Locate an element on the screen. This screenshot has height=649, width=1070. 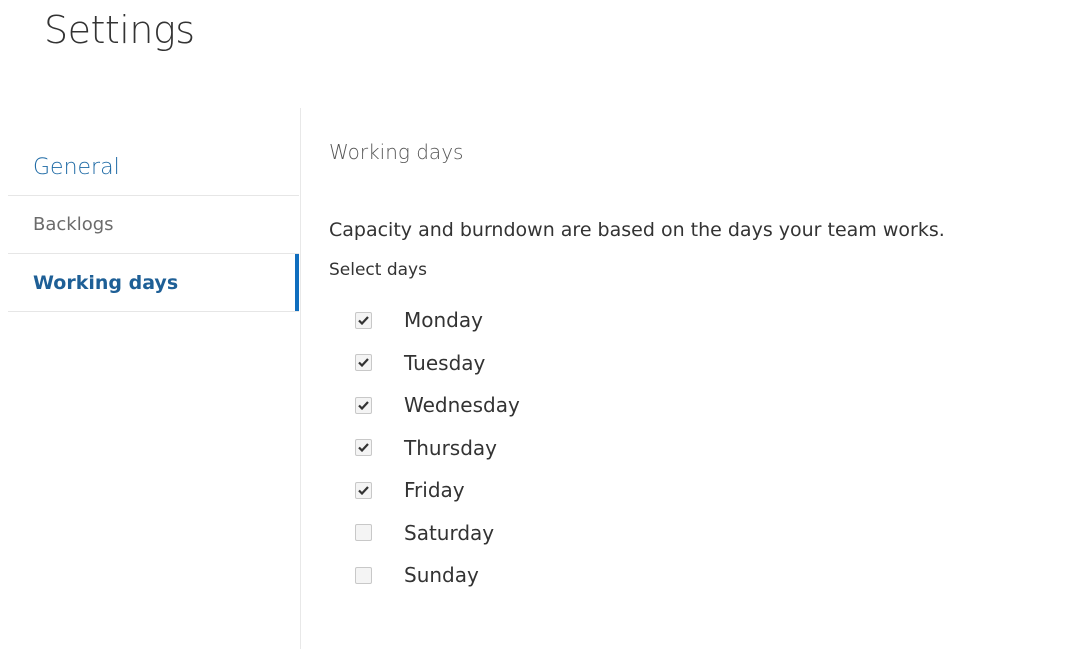
settings-sidebar: General Backlogs Working days is located at coordinates (153, 226).